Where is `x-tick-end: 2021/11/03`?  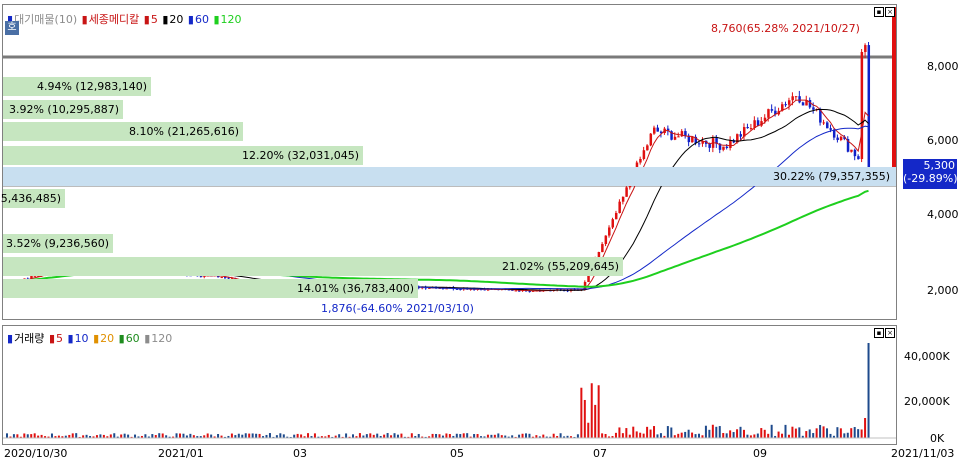 x-tick-end: 2021/11/03 is located at coordinates (923, 453).